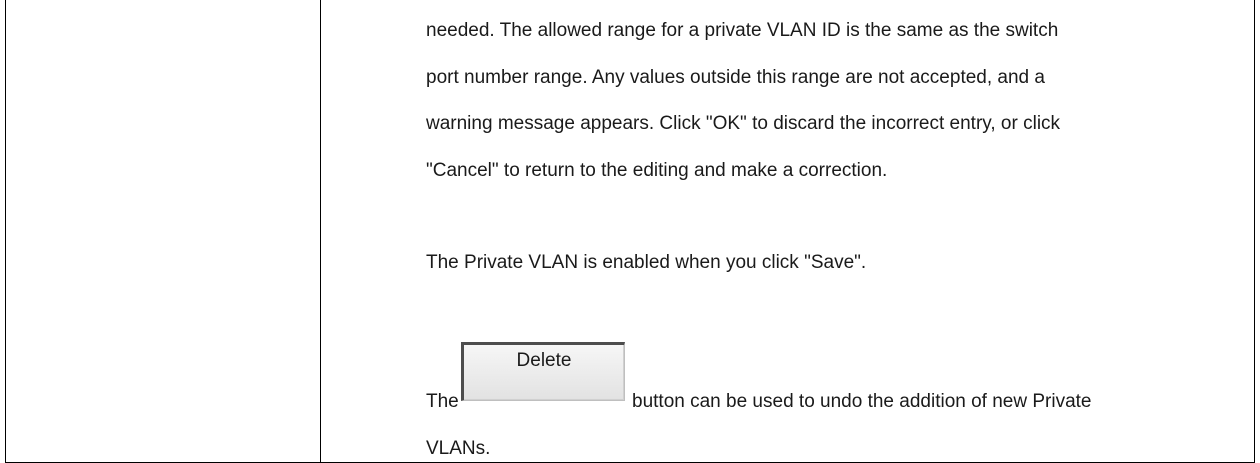  What do you see at coordinates (5, 231) in the screenshot?
I see `table-border-left` at bounding box center [5, 231].